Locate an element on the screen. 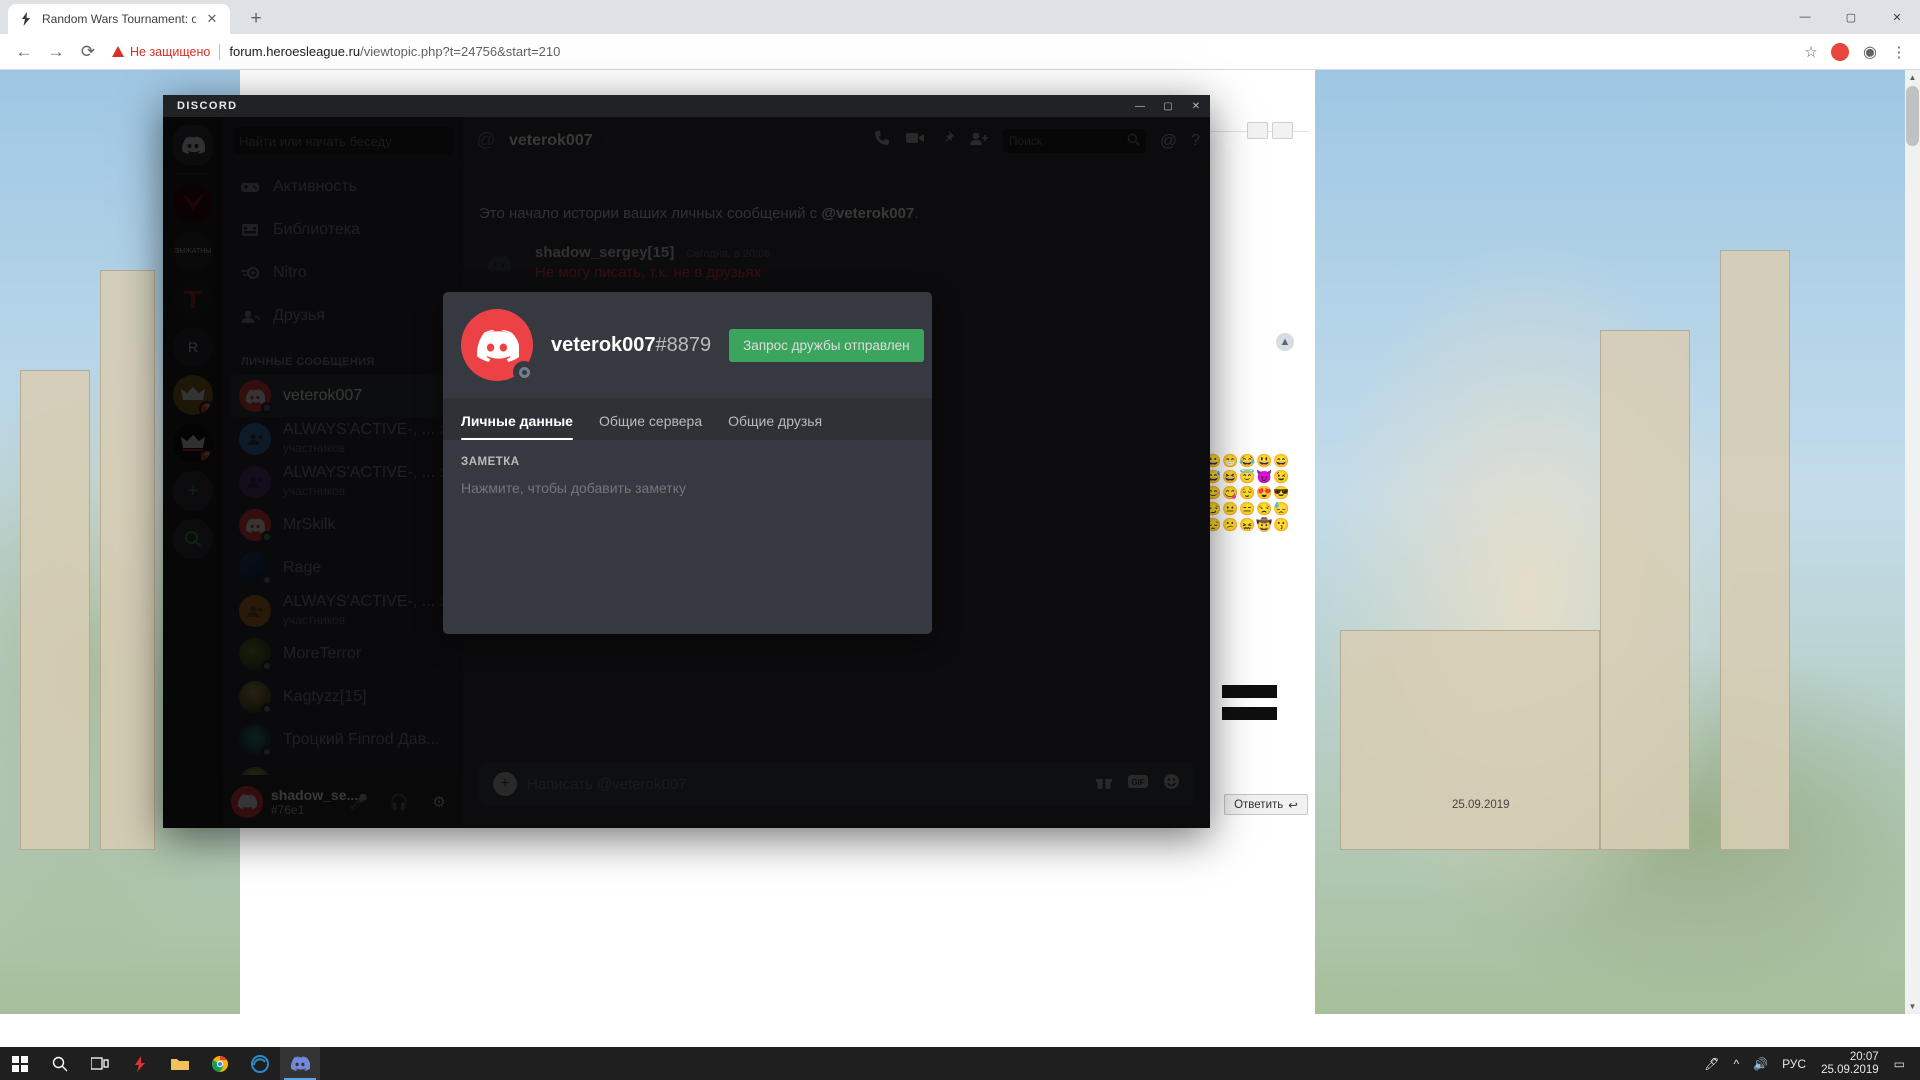 The height and width of the screenshot is (1080, 1920). dm-item-moreterror: MoreTerror is located at coordinates (343, 654).